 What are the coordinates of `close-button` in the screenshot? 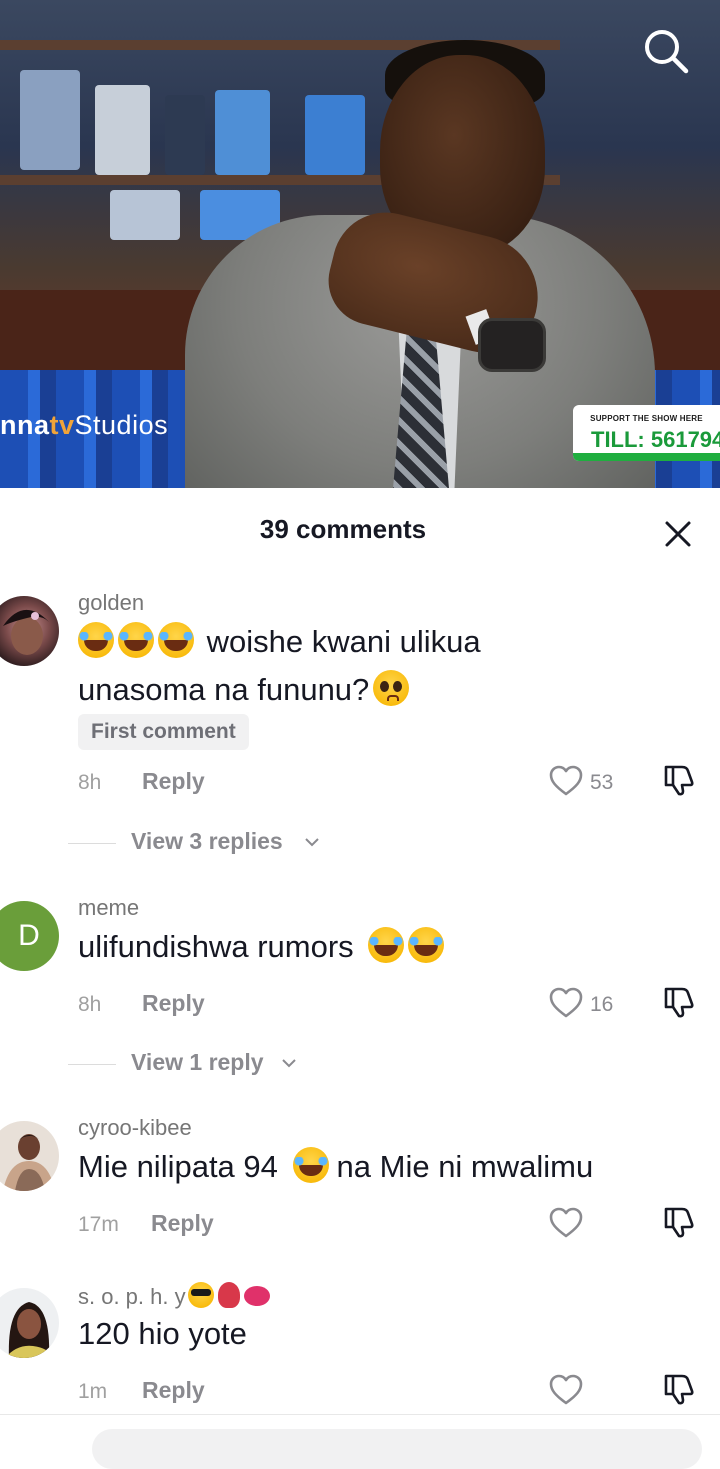 It's located at (678, 534).